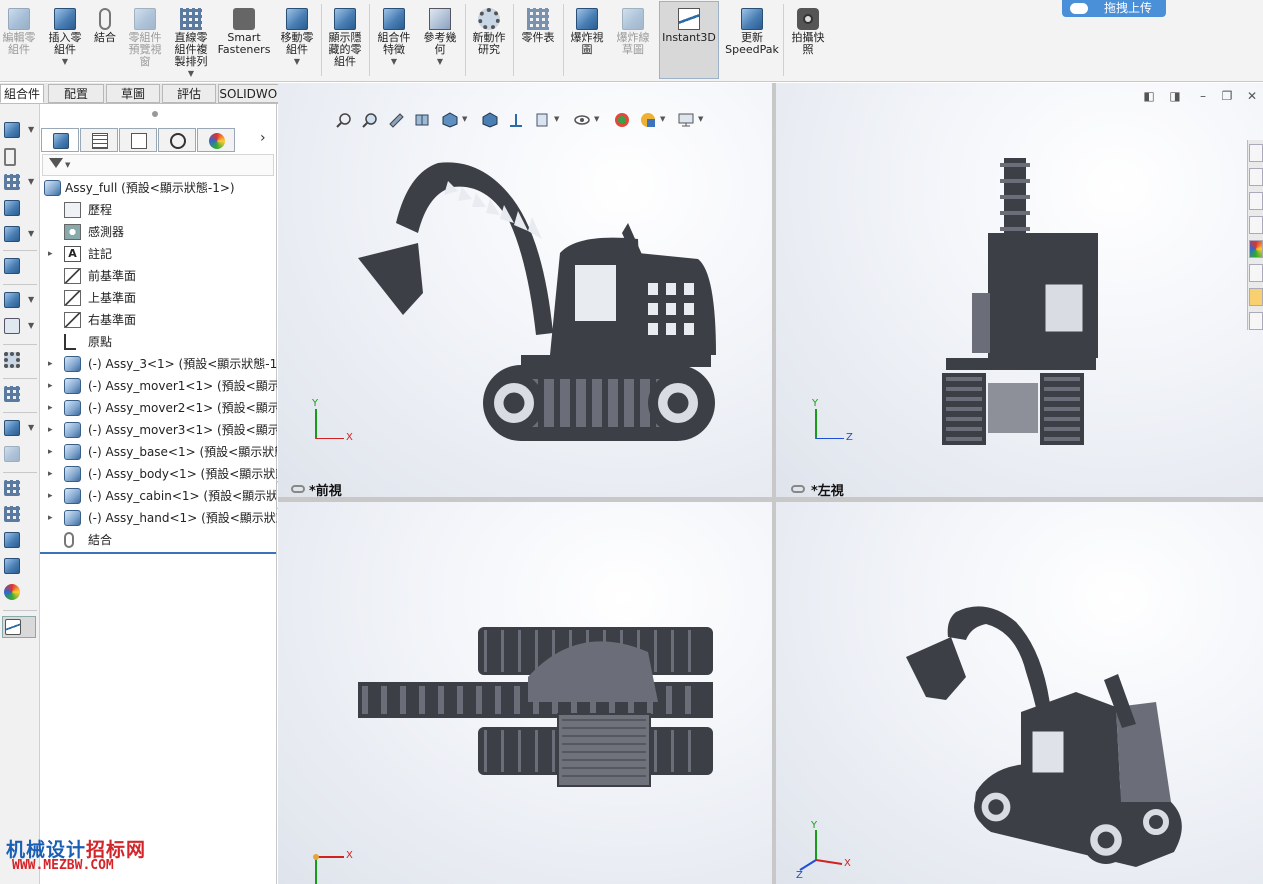  What do you see at coordinates (1256, 273) in the screenshot?
I see `custom-properties-icon` at bounding box center [1256, 273].